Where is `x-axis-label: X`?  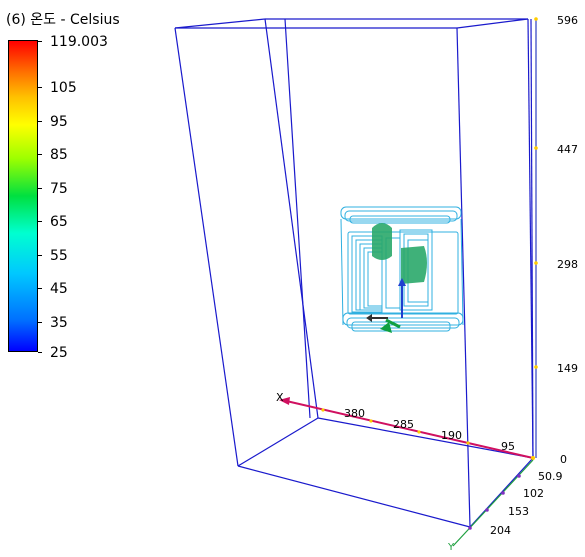 x-axis-label: X is located at coordinates (280, 397).